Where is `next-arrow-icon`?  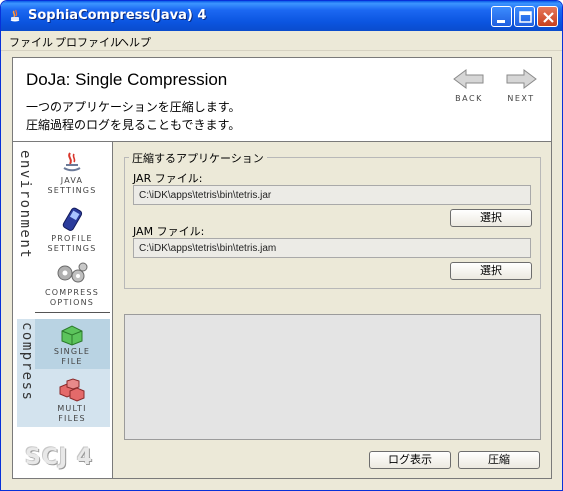 next-arrow-icon is located at coordinates (521, 79).